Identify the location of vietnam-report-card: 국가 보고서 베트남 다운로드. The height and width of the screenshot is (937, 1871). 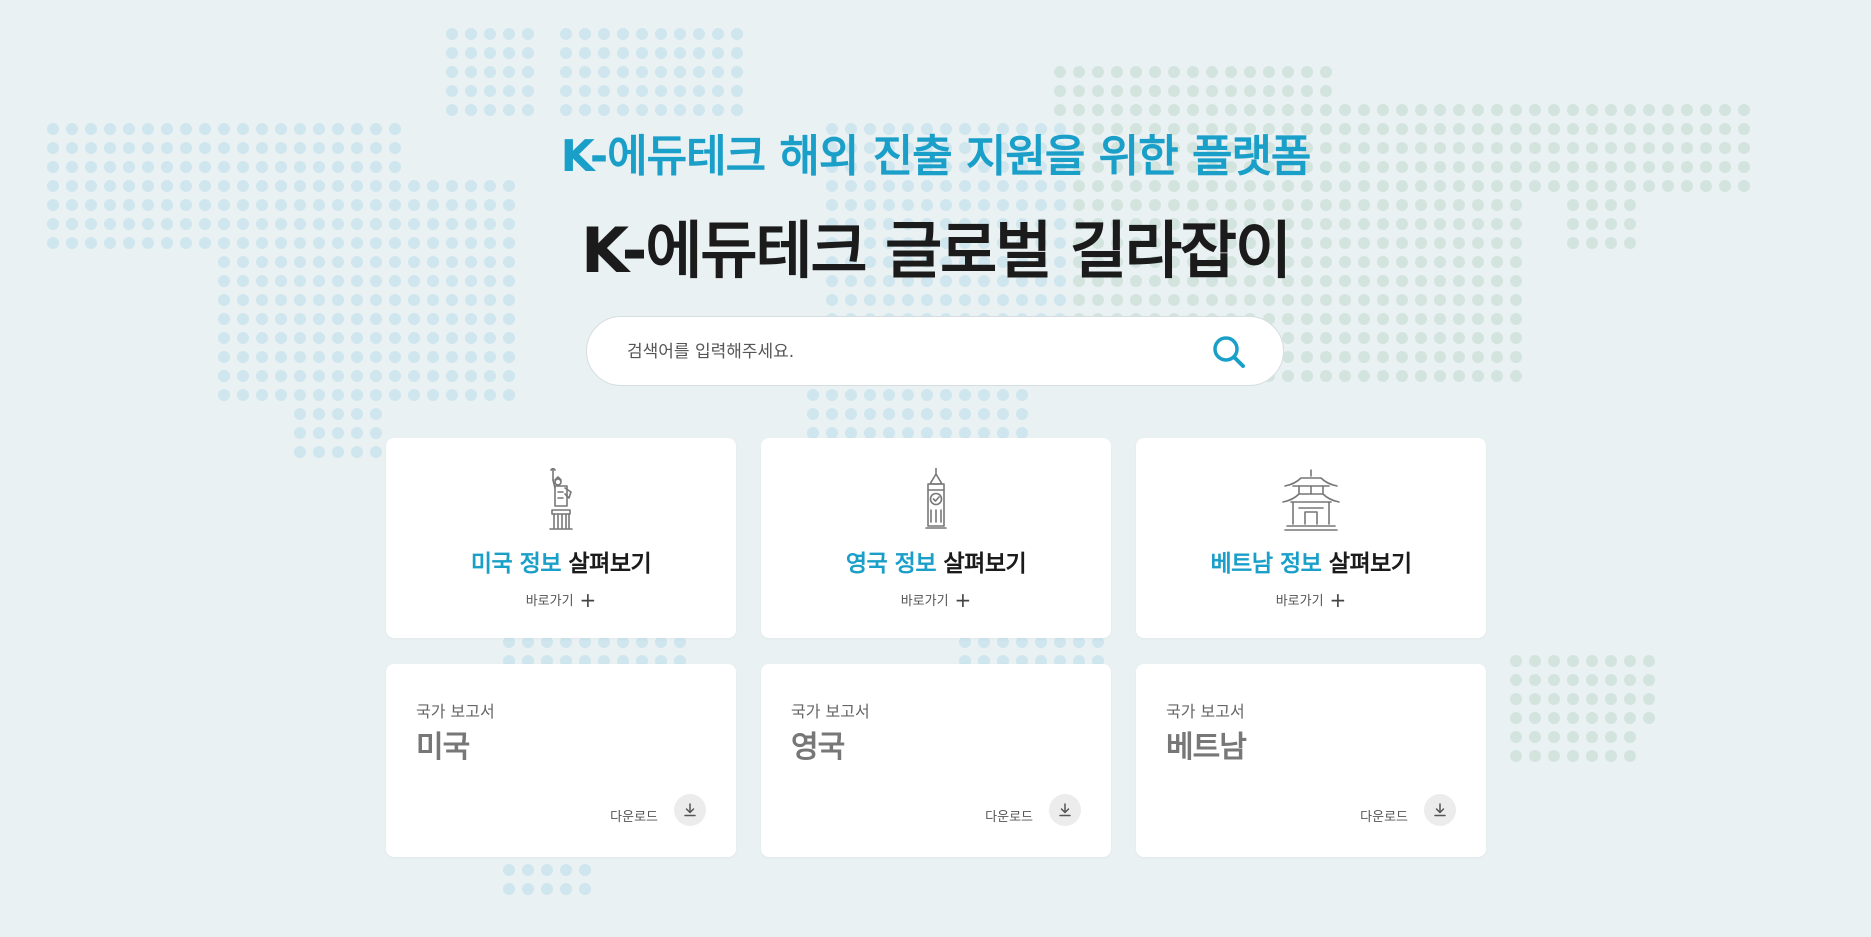
(1311, 760).